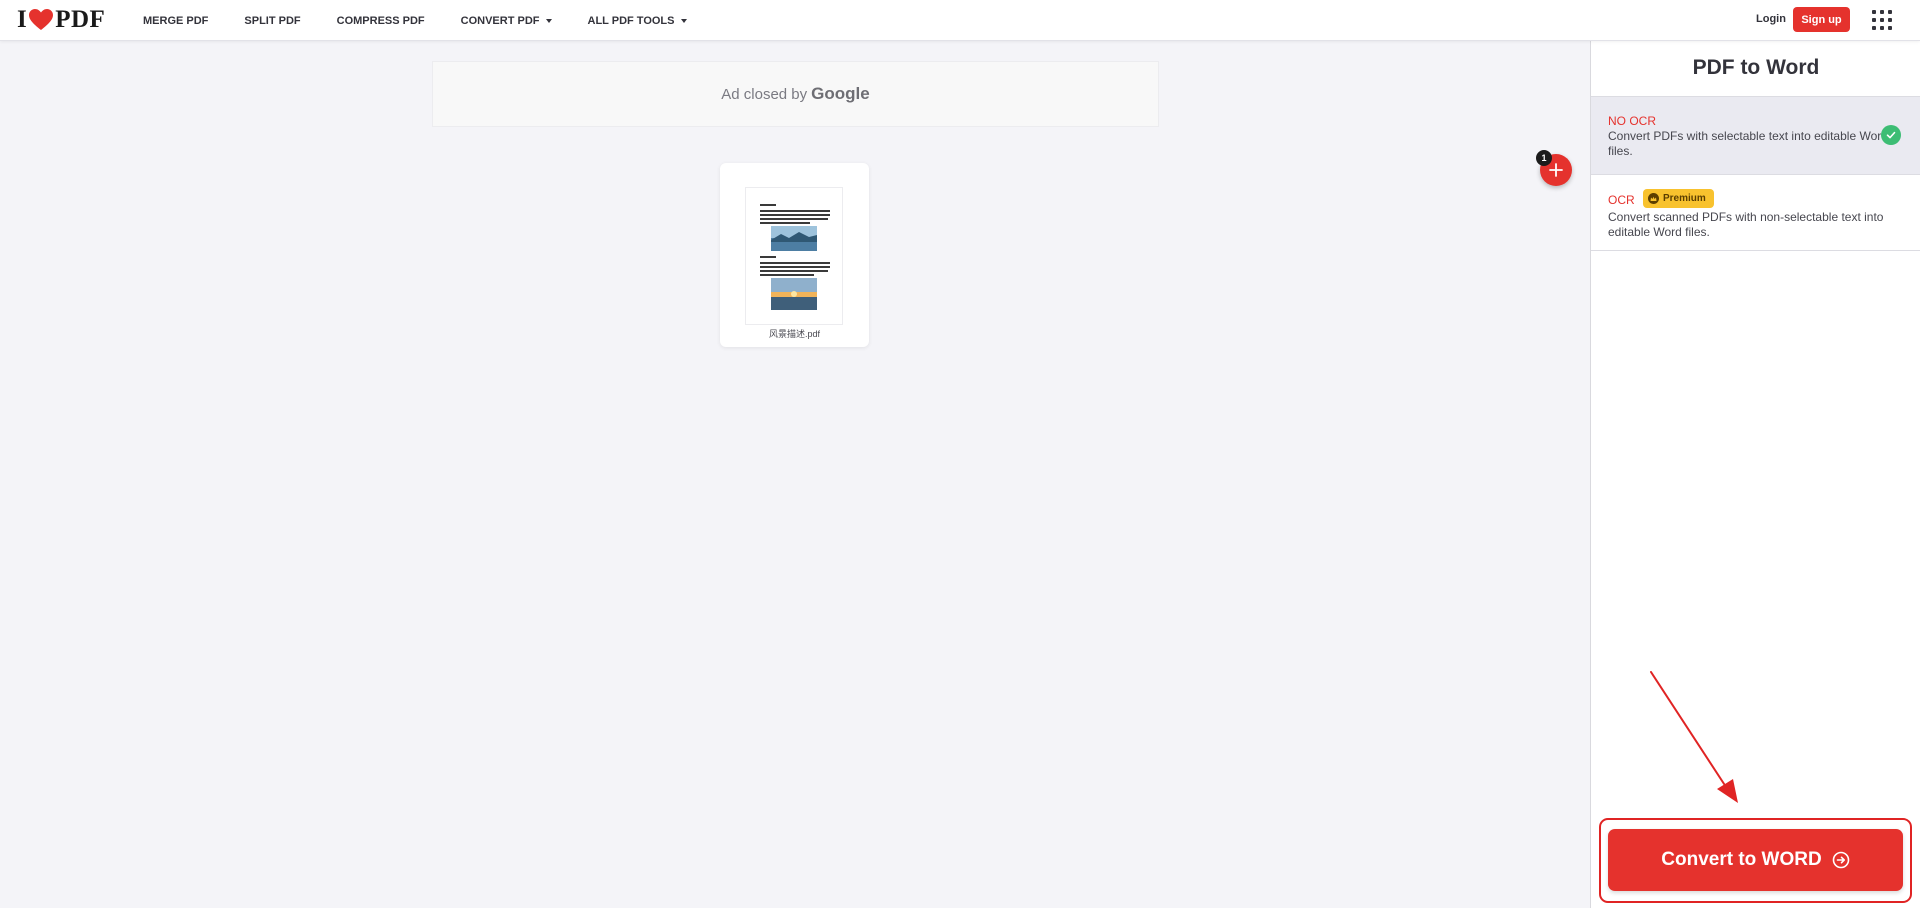  What do you see at coordinates (1756, 67) in the screenshot?
I see `sidebar-title: PDF to Word` at bounding box center [1756, 67].